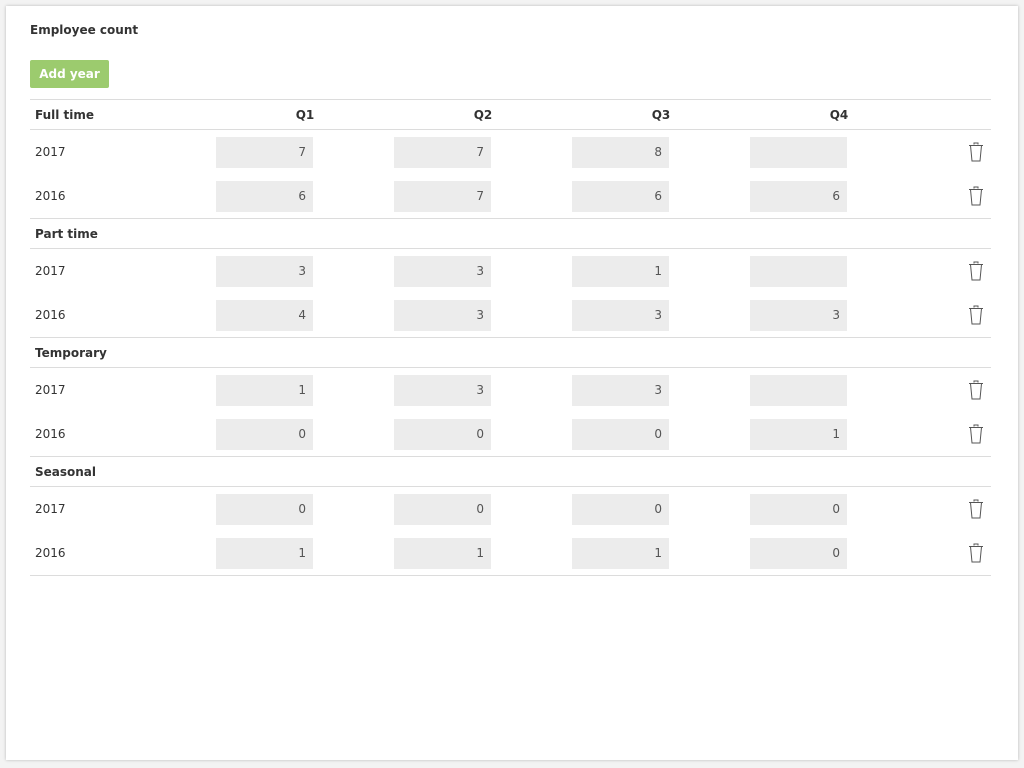 This screenshot has width=1024, height=768. What do you see at coordinates (66, 233) in the screenshot?
I see `group-label: Part time` at bounding box center [66, 233].